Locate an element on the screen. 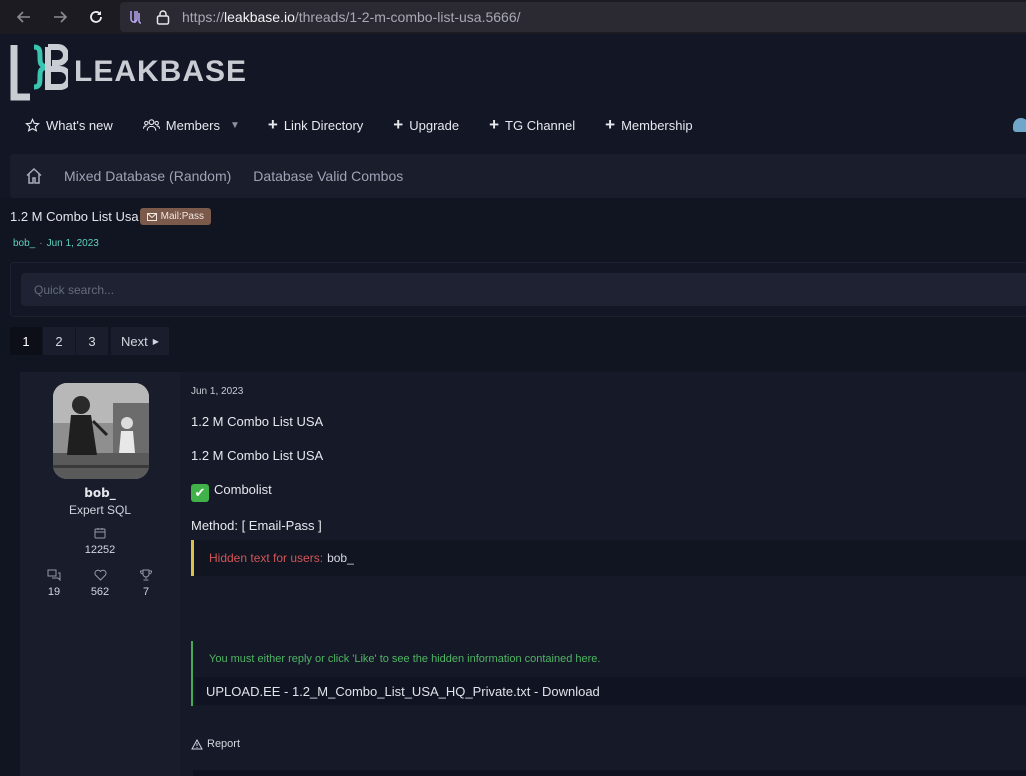 This screenshot has height=776, width=1026. logo-text: LEAKBASE is located at coordinates (161, 71).